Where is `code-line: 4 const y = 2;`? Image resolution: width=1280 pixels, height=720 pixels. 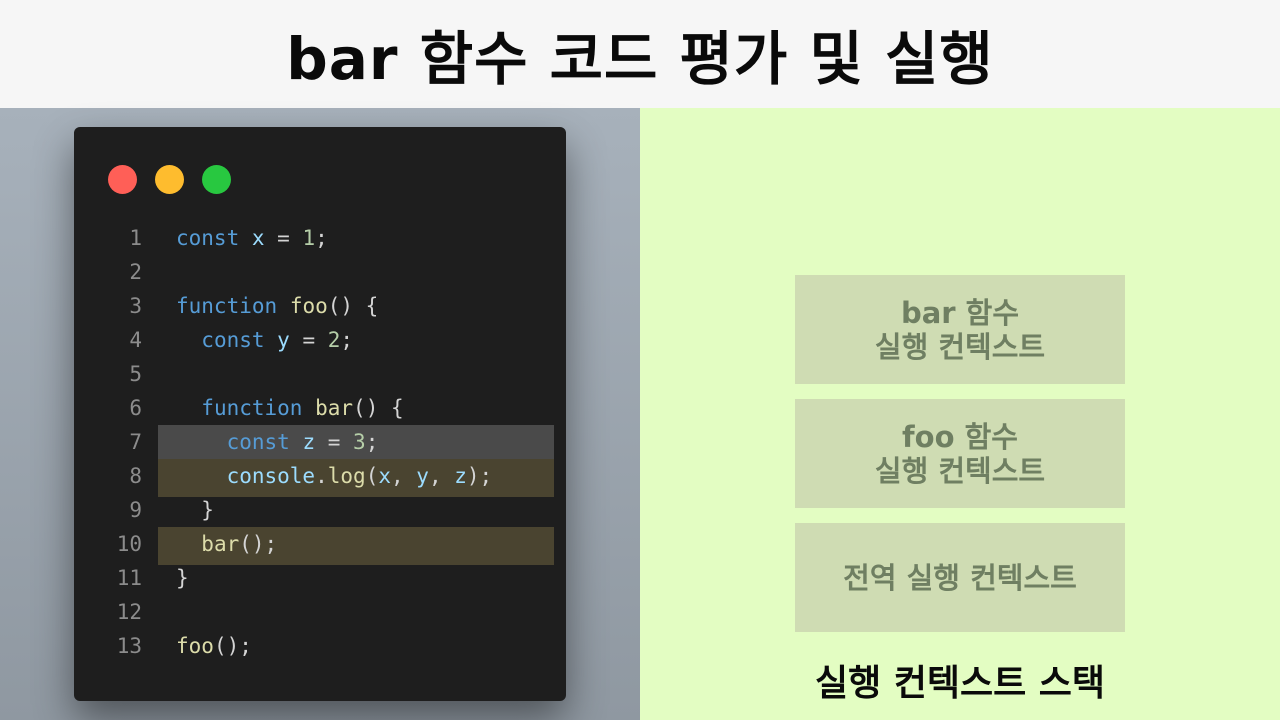 code-line: 4 const y = 2; is located at coordinates (320, 340).